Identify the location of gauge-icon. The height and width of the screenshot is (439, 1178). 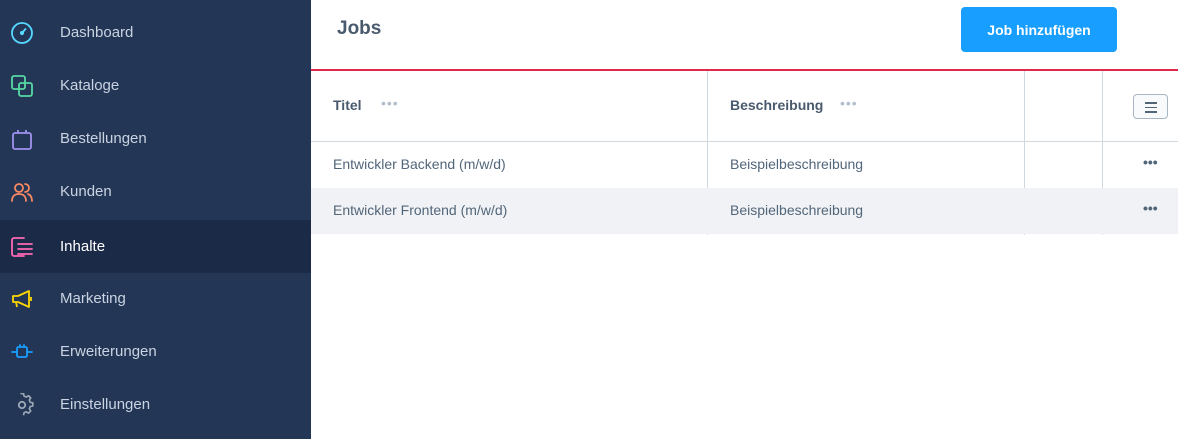
(22, 33).